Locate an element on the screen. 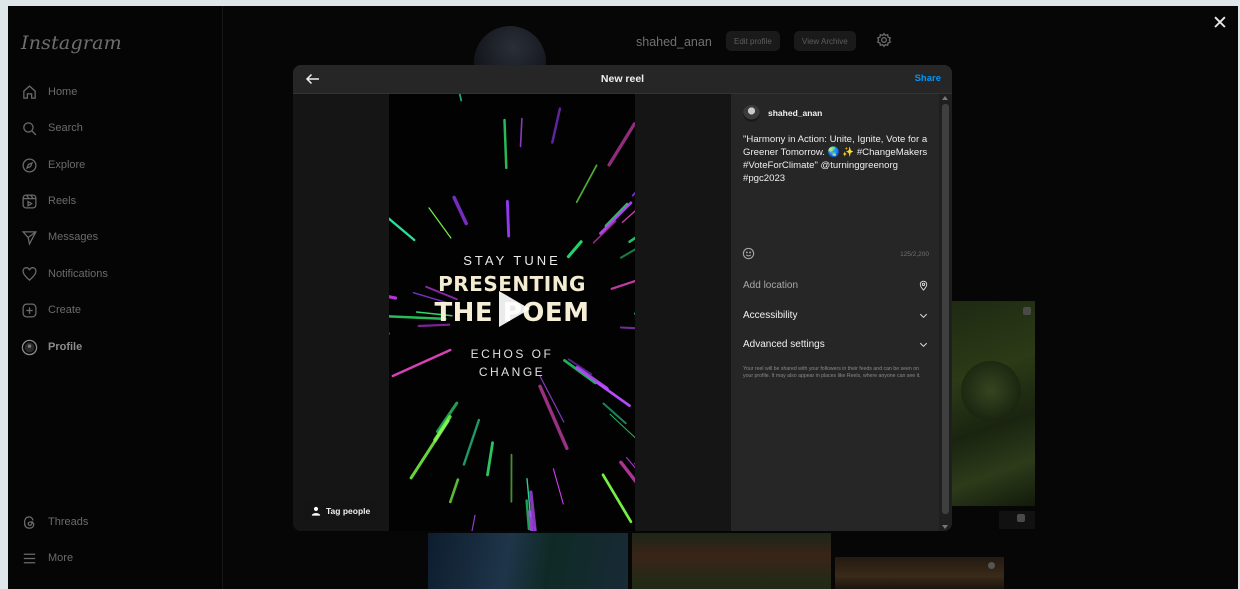  compass-icon is located at coordinates (29, 165).